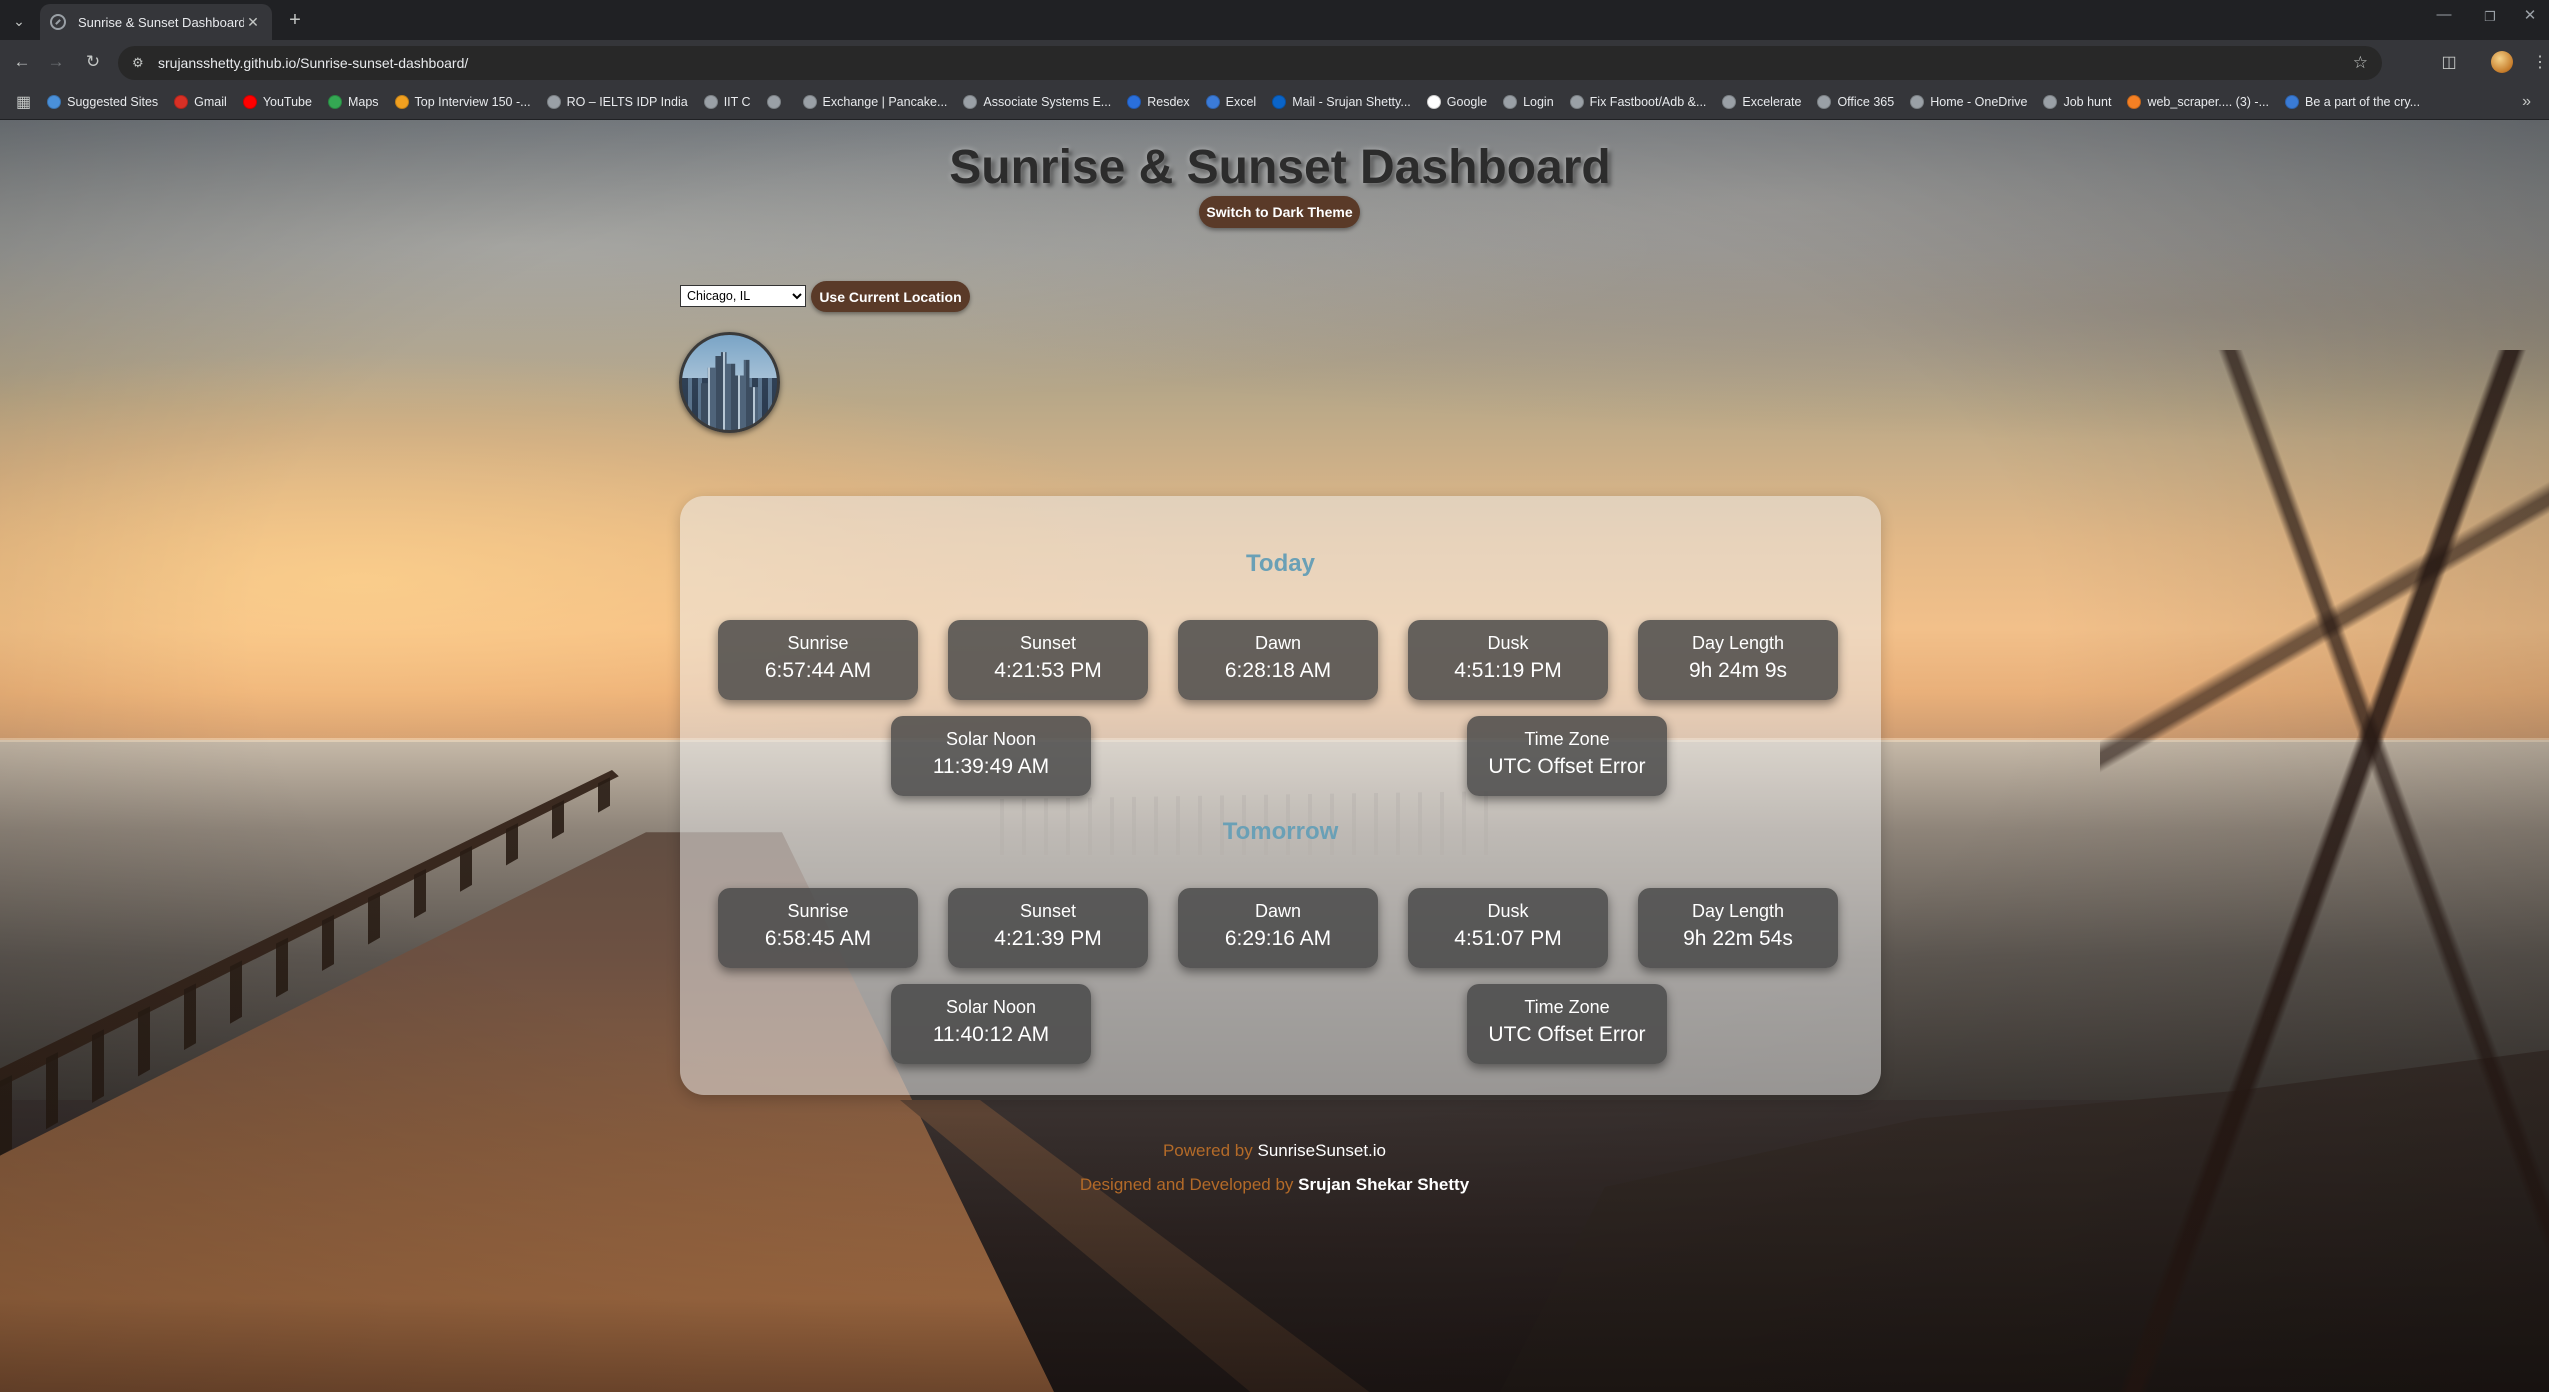 Image resolution: width=2549 pixels, height=1392 pixels. Describe the element at coordinates (1280, 831) in the screenshot. I see `tomorrow-heading: Tomorrow` at that location.